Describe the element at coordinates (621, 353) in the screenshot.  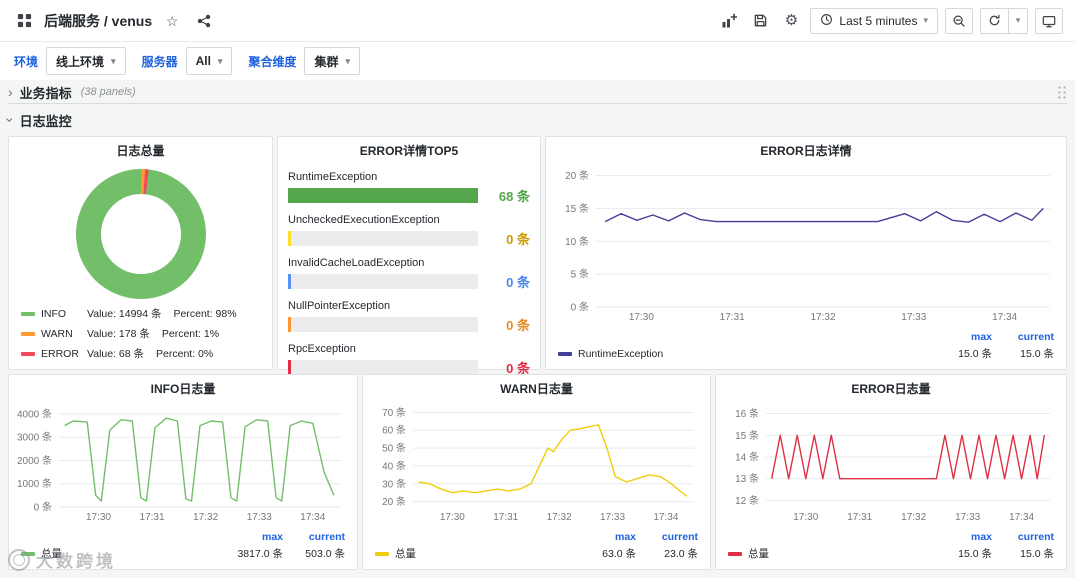
I see `legend-series-name: RuntimeException` at that location.